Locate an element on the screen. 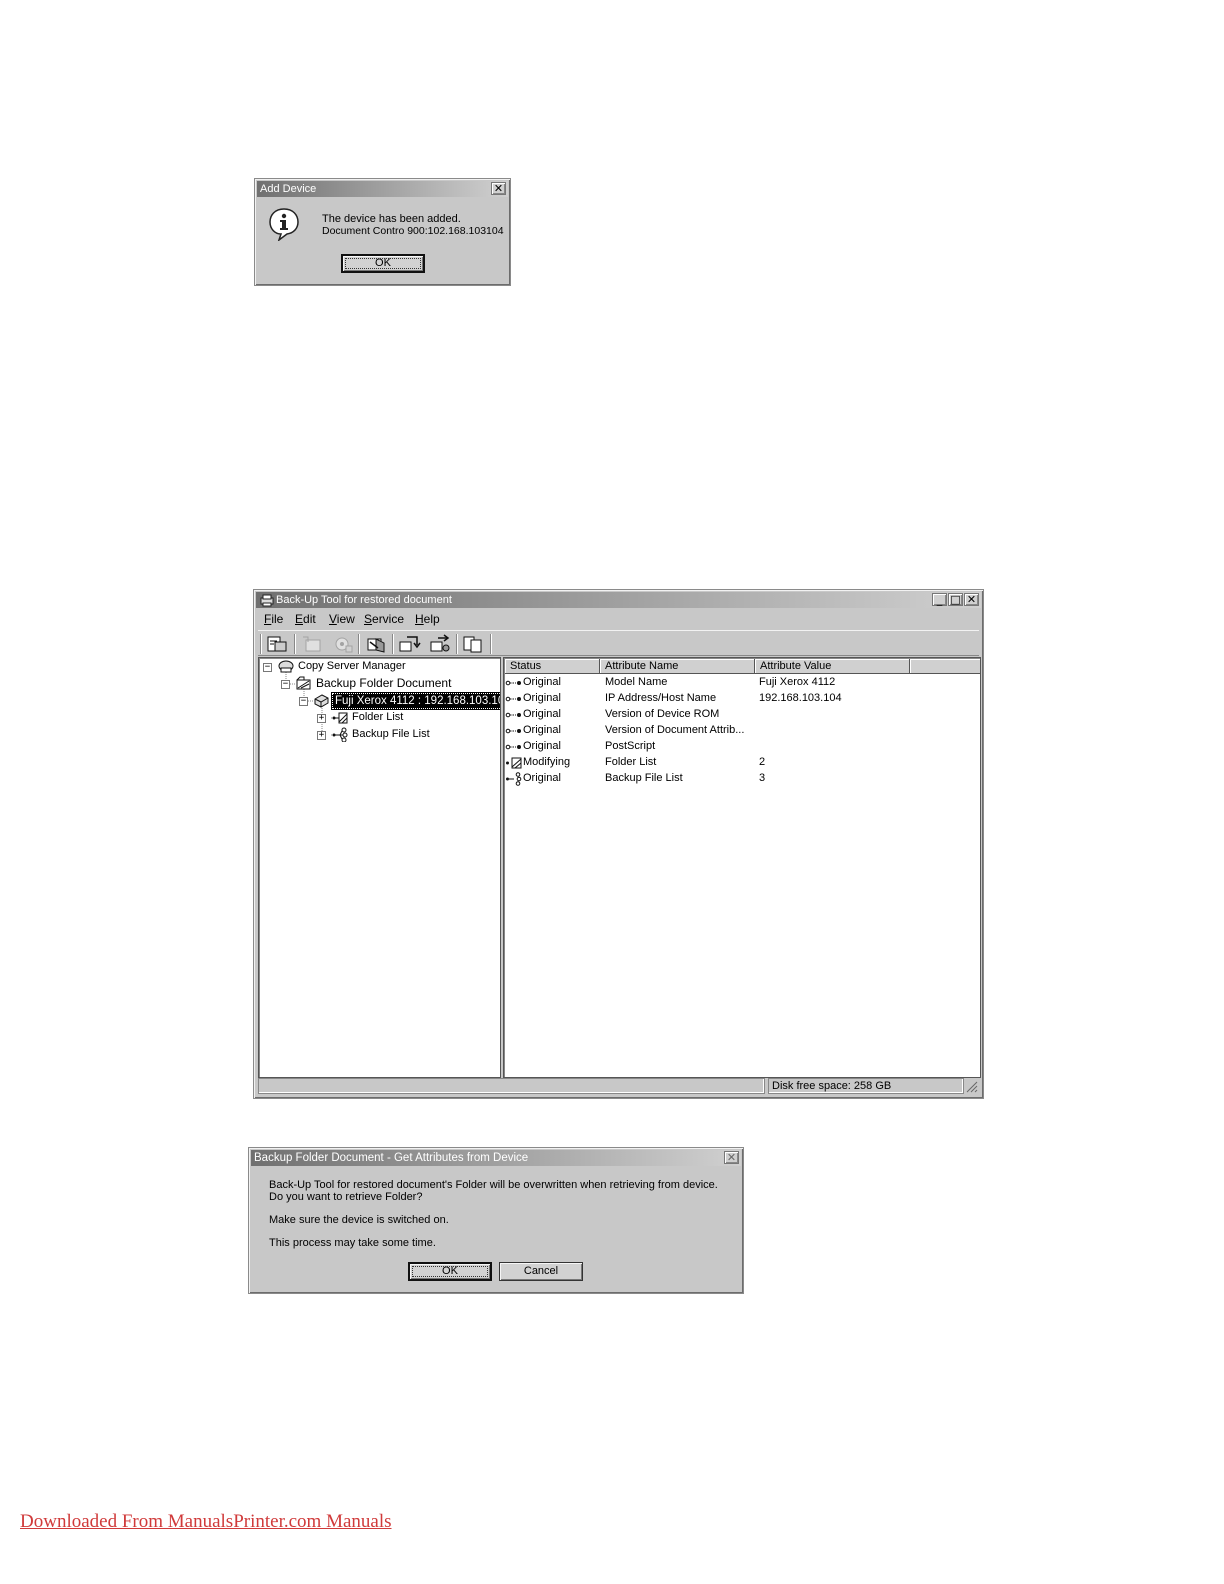  column-header-status: Status is located at coordinates (552, 666).